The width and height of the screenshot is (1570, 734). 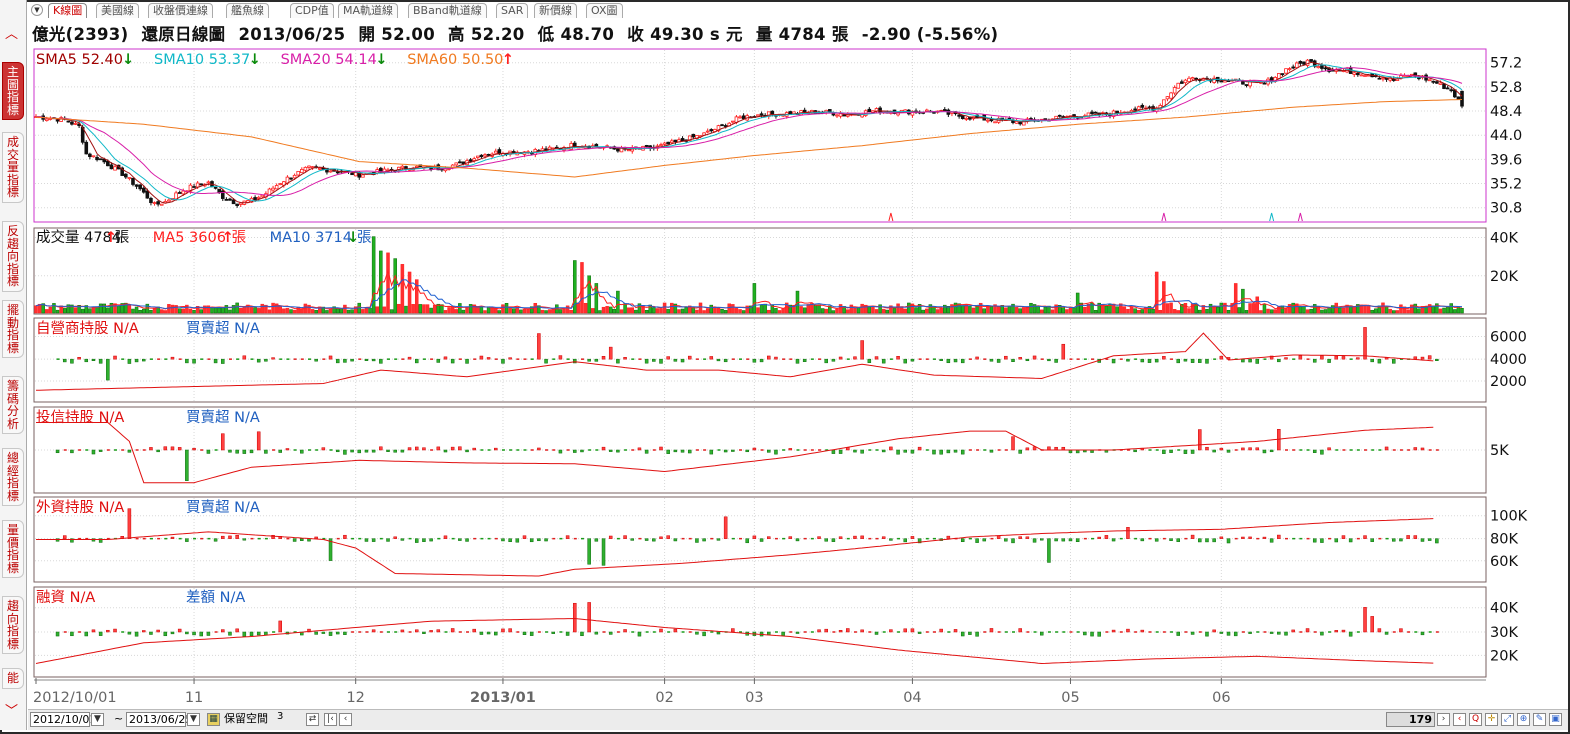 I want to click on keep-space-icon: ▦, so click(x=213, y=719).